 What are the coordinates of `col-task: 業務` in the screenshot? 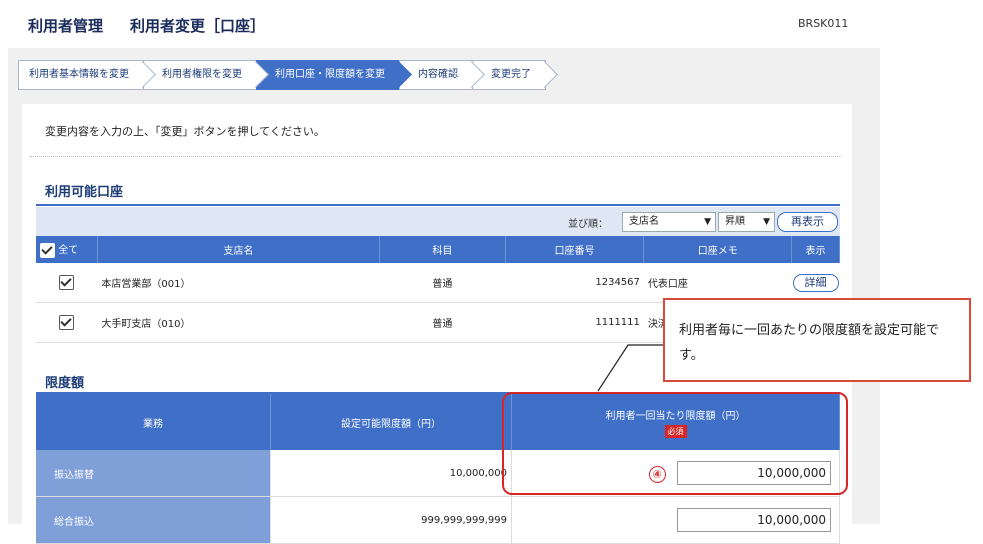 It's located at (153, 422).